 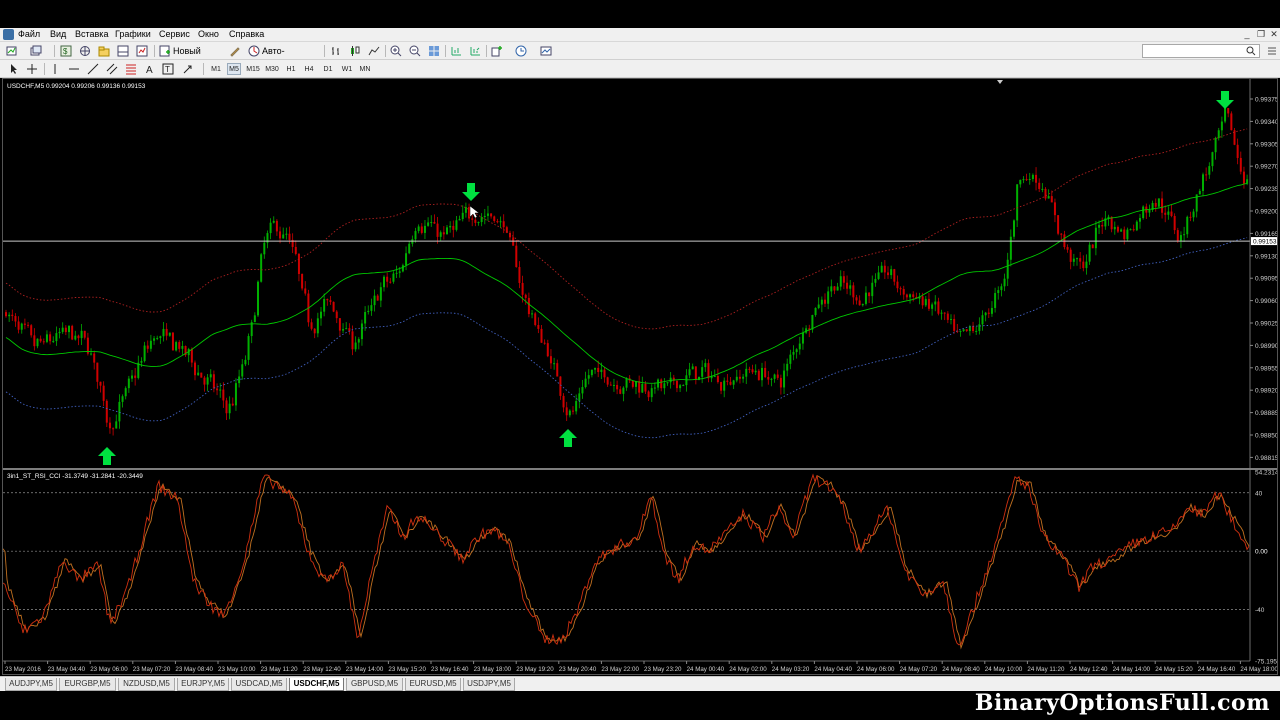 I want to click on menu-view: Вид, so click(x=58, y=34).